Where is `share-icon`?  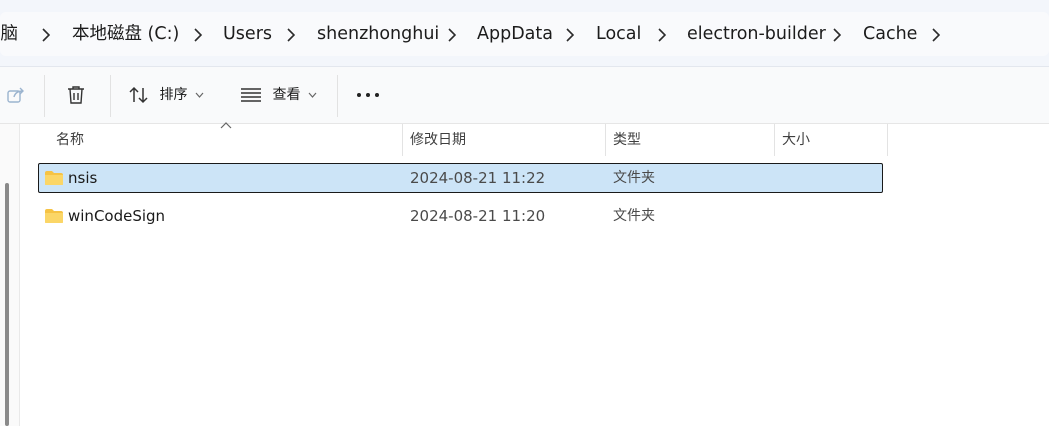
share-icon is located at coordinates (15, 95).